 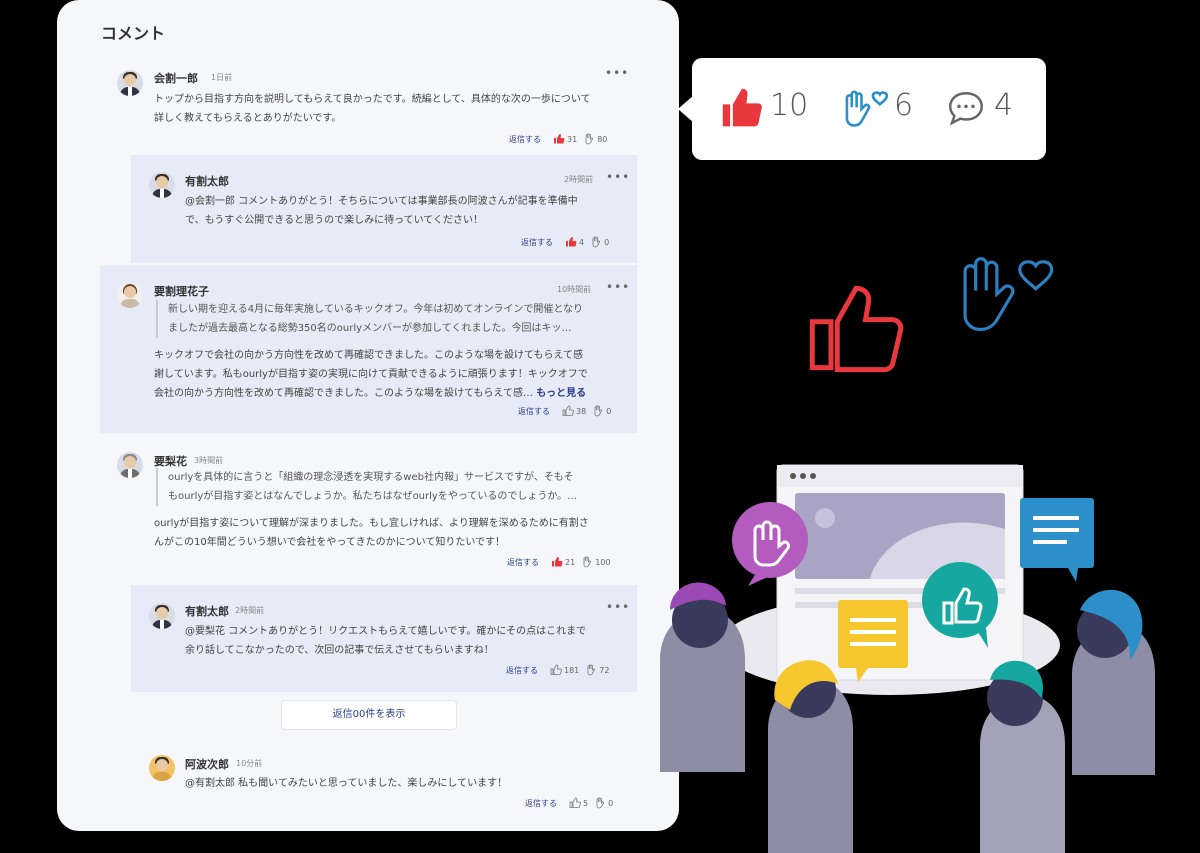 I want to click on comment-time: 10時間前, so click(x=574, y=289).